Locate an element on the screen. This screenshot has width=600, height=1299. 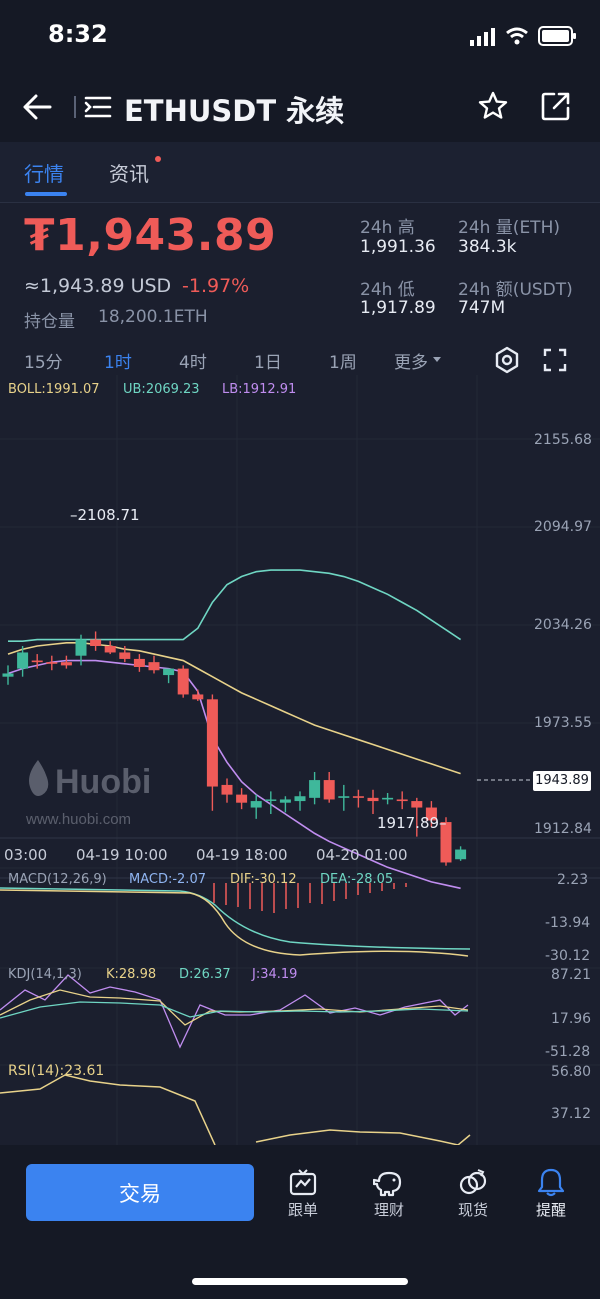
rsi-axis-tick: 37.12 is located at coordinates (571, 1114).